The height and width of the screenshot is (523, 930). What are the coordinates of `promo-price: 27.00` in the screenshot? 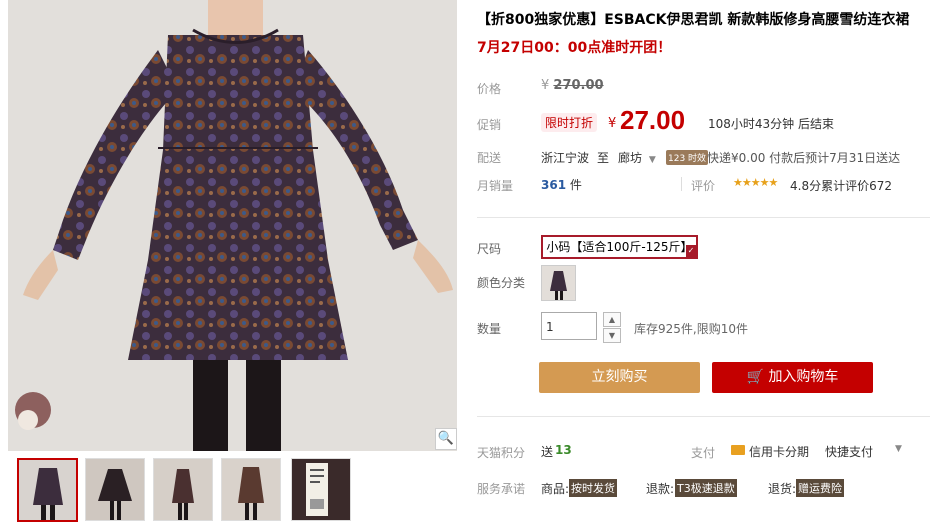 It's located at (653, 120).